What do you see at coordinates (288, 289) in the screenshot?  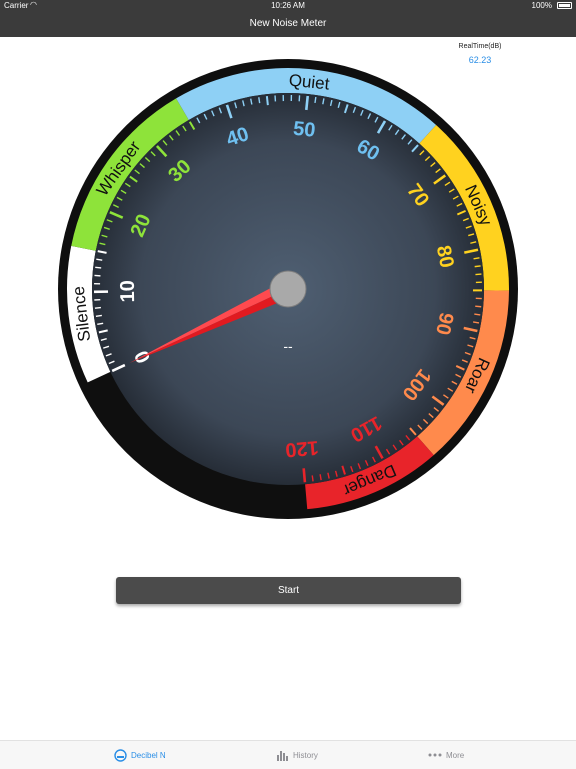 I see `needle-hub` at bounding box center [288, 289].